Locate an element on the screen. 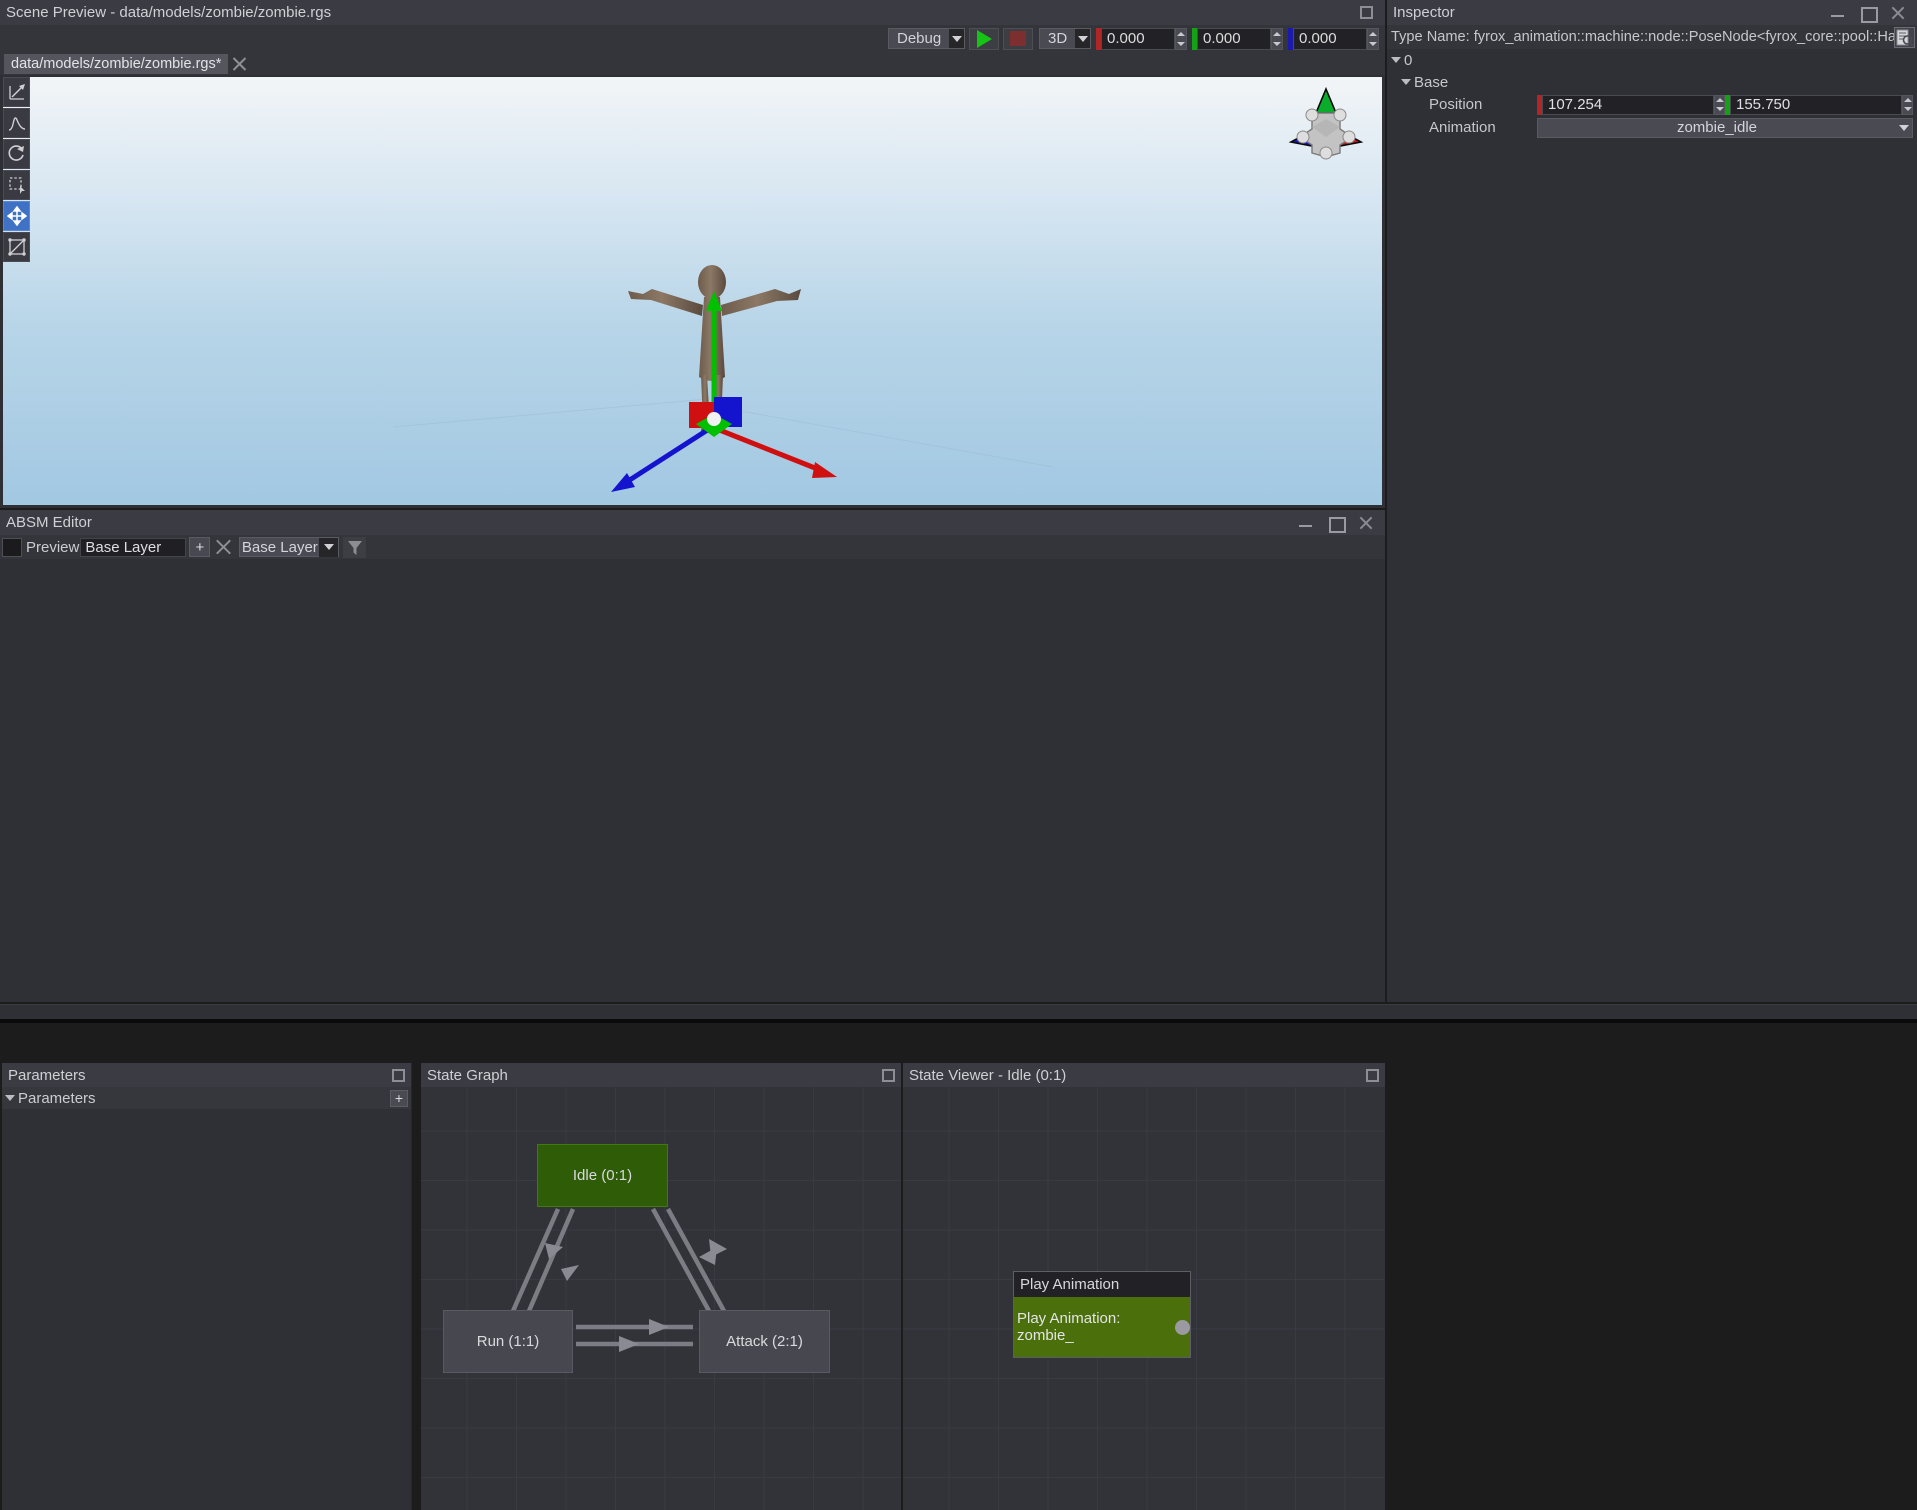  y-position-stepper is located at coordinates (1277, 38).